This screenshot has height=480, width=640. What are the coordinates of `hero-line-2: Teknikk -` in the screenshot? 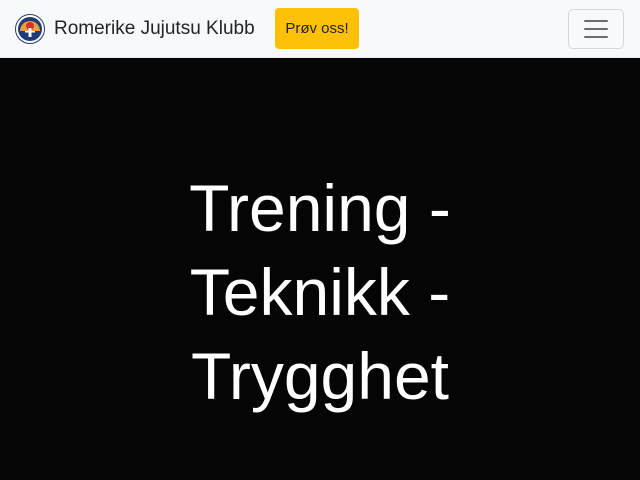 It's located at (320, 292).